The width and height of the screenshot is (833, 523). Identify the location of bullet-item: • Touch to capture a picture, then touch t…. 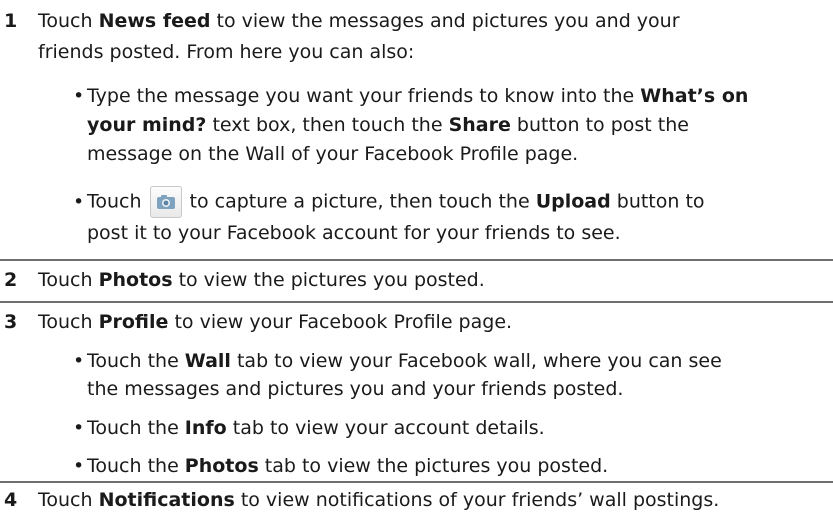
(452, 202).